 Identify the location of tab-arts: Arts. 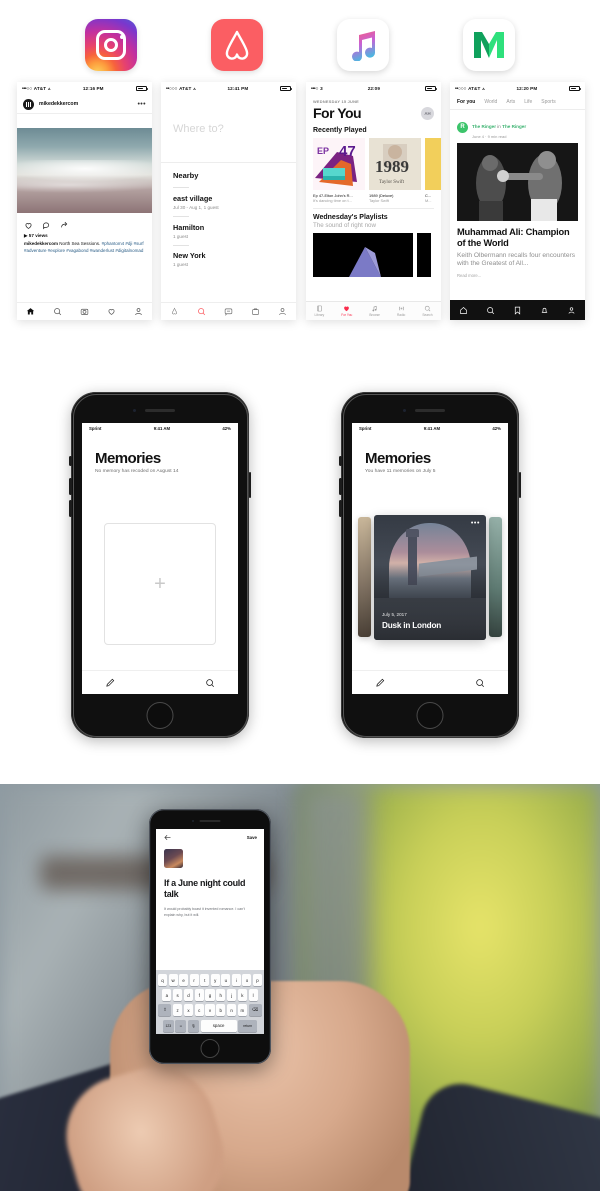
(510, 102).